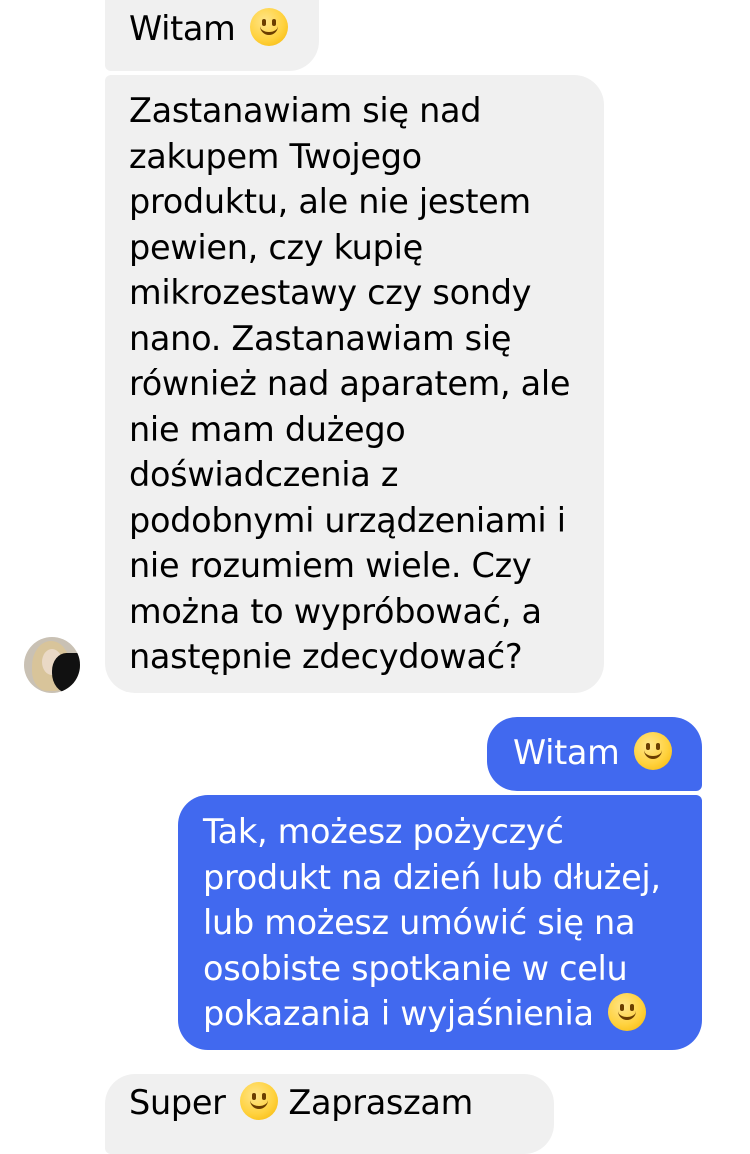 This screenshot has width=750, height=1154. What do you see at coordinates (305, 110) in the screenshot?
I see `message-line: Zastanawiam się nad` at bounding box center [305, 110].